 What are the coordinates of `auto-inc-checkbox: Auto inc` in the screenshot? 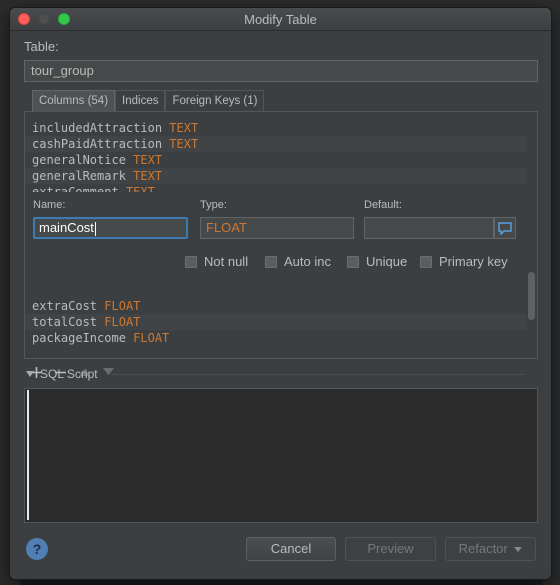 It's located at (298, 261).